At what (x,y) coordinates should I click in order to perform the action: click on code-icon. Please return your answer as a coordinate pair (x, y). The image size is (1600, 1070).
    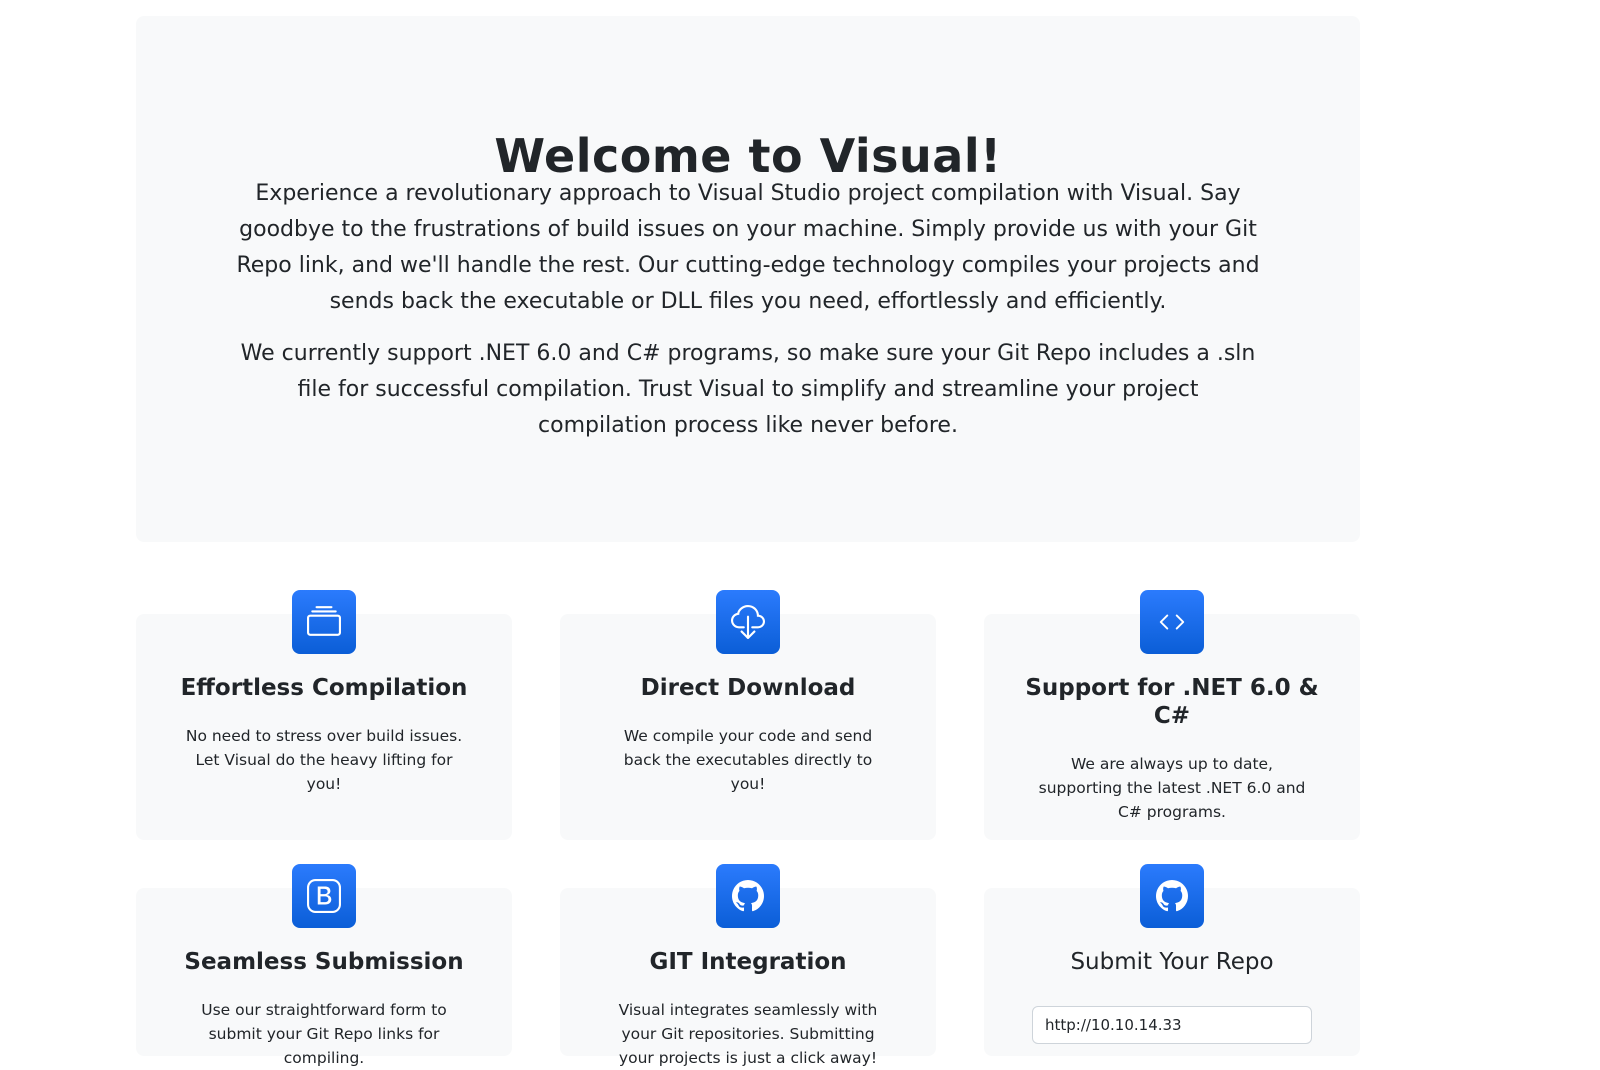
    Looking at the image, I should click on (1172, 622).